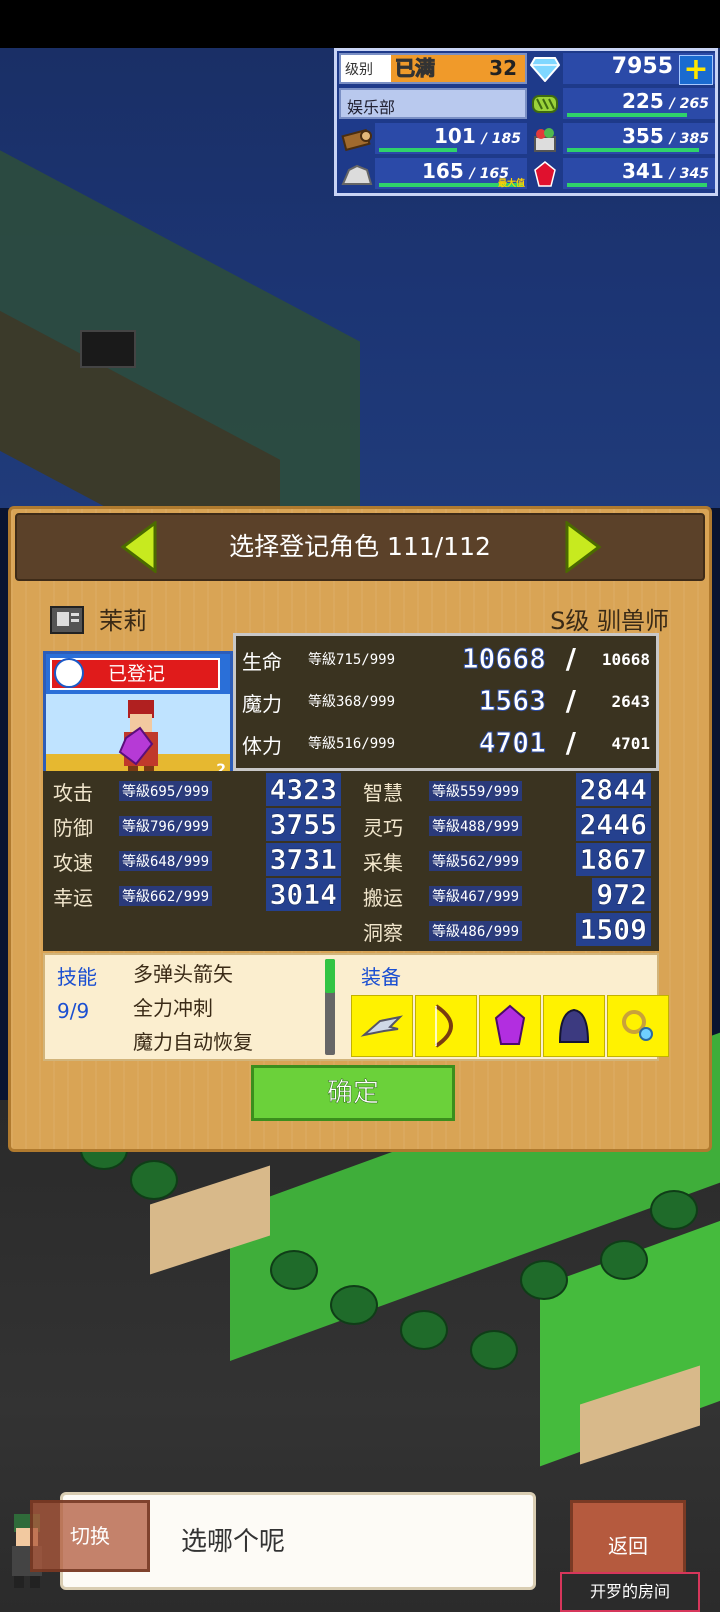 This screenshot has height=1612, width=720. What do you see at coordinates (196, 860) in the screenshot?
I see `stat-speed: 攻速 等級648/999 3731` at bounding box center [196, 860].